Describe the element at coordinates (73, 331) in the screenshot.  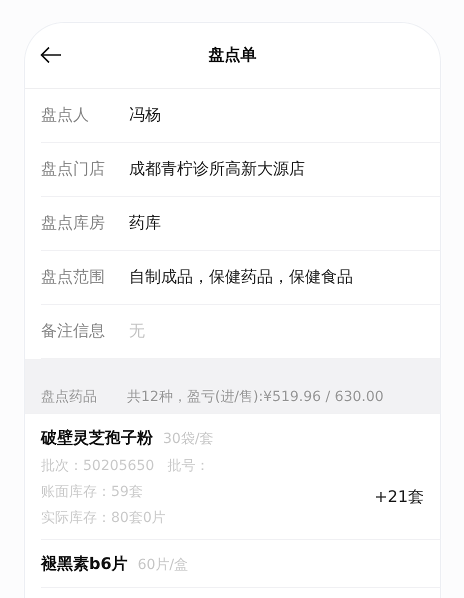
I see `info-label: 备注信息` at that location.